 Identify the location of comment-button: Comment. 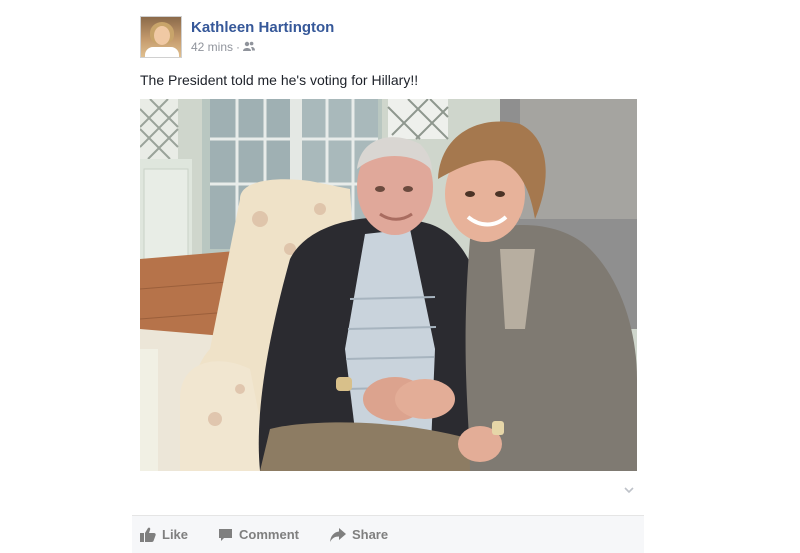
(258, 534).